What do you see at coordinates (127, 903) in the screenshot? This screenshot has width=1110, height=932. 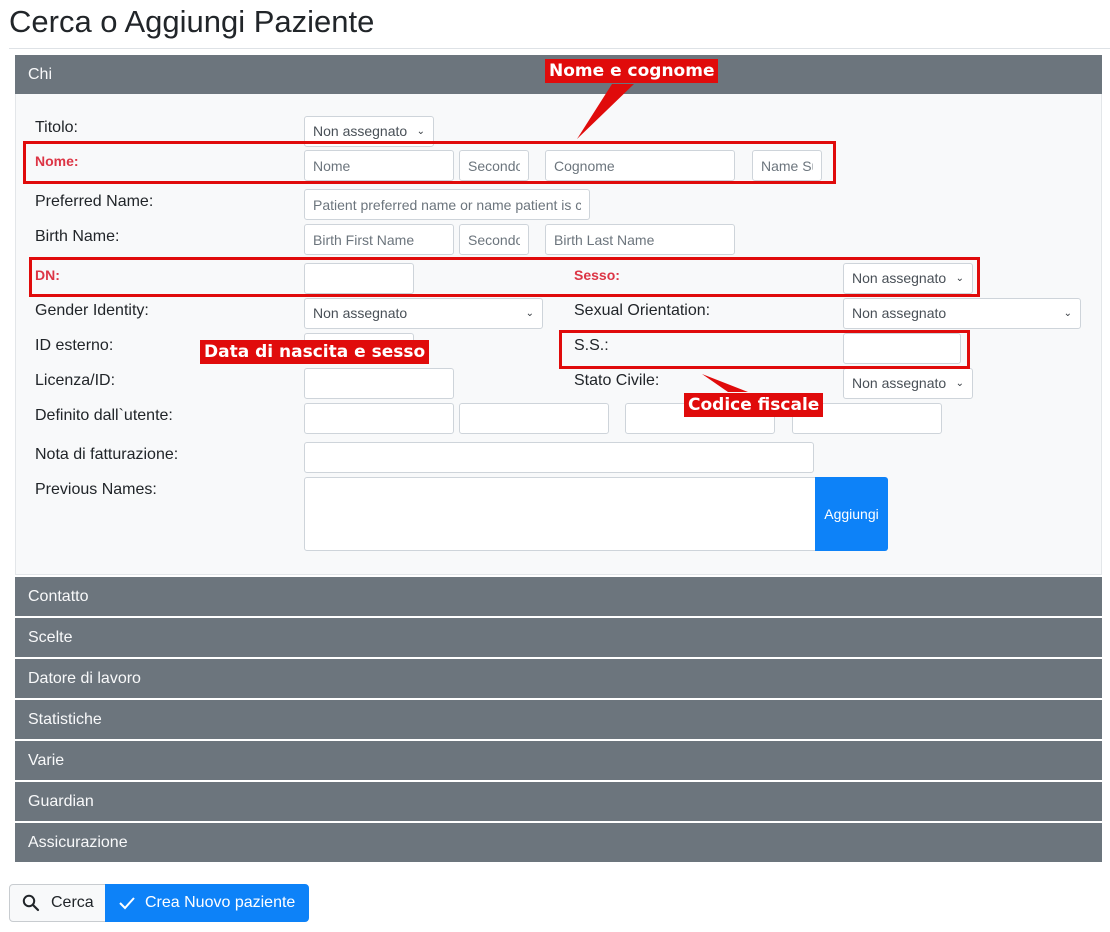 I see `check-icon` at bounding box center [127, 903].